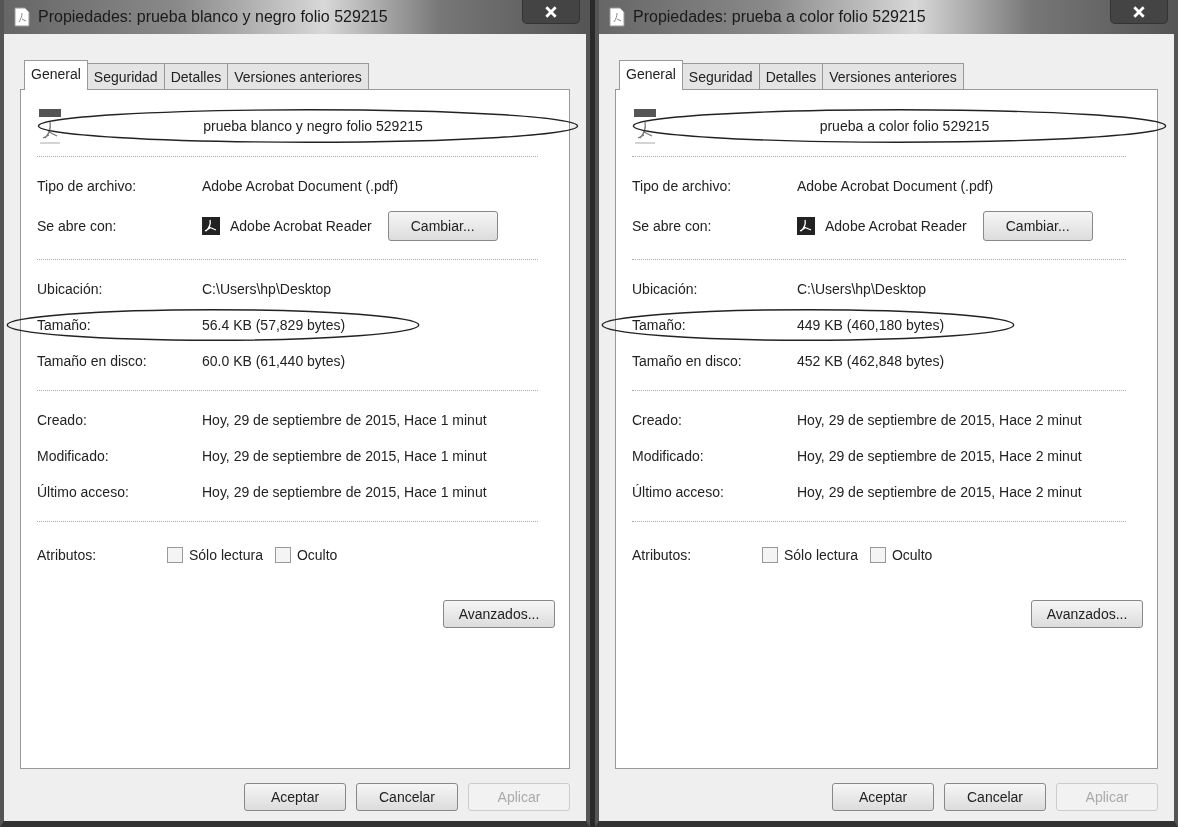  Describe the element at coordinates (274, 325) in the screenshot. I see `property-value: 56.4 KB (57,829 bytes)` at that location.